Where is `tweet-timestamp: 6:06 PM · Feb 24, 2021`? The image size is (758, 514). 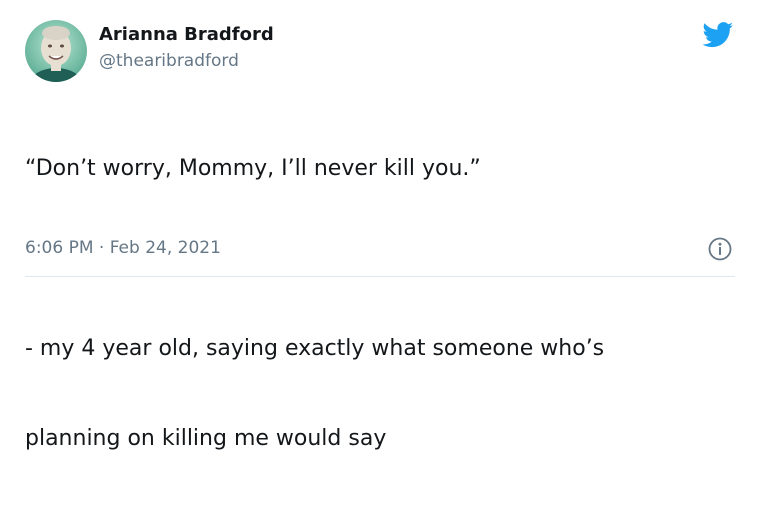
tweet-timestamp: 6:06 PM · Feb 24, 2021 is located at coordinates (123, 248).